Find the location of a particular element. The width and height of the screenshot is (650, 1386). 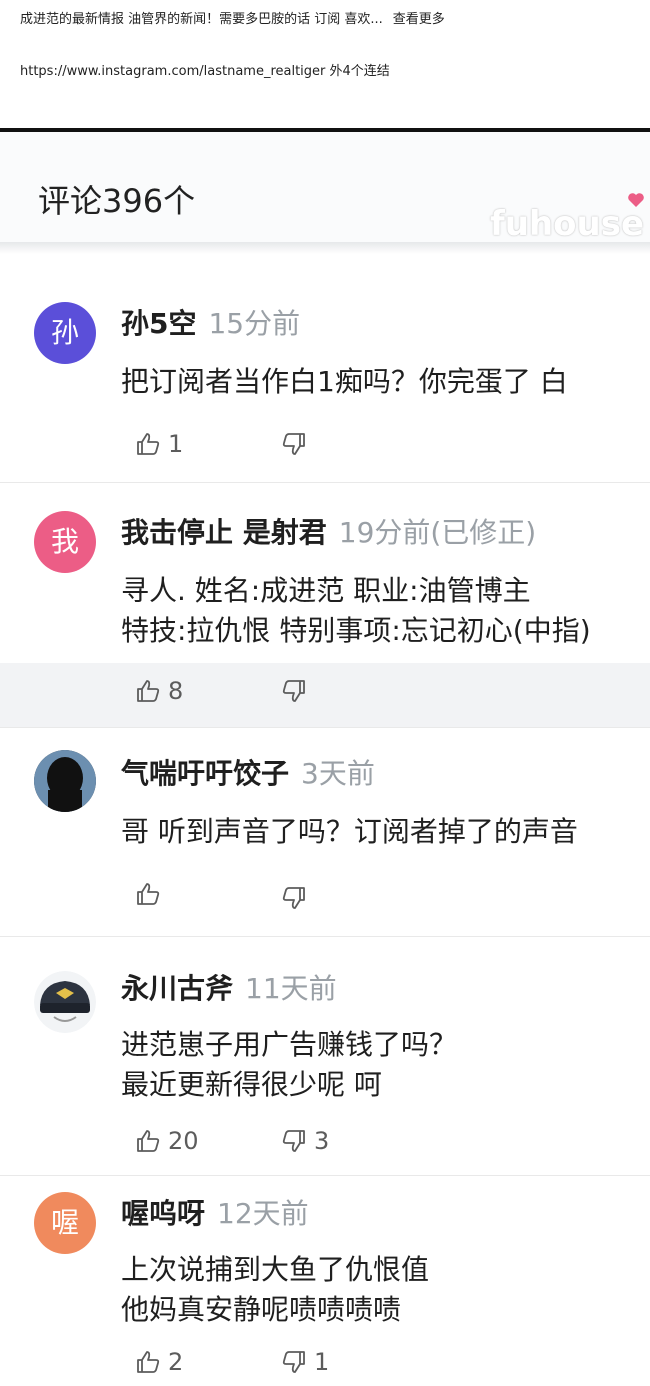

like-count: 8 is located at coordinates (176, 691).